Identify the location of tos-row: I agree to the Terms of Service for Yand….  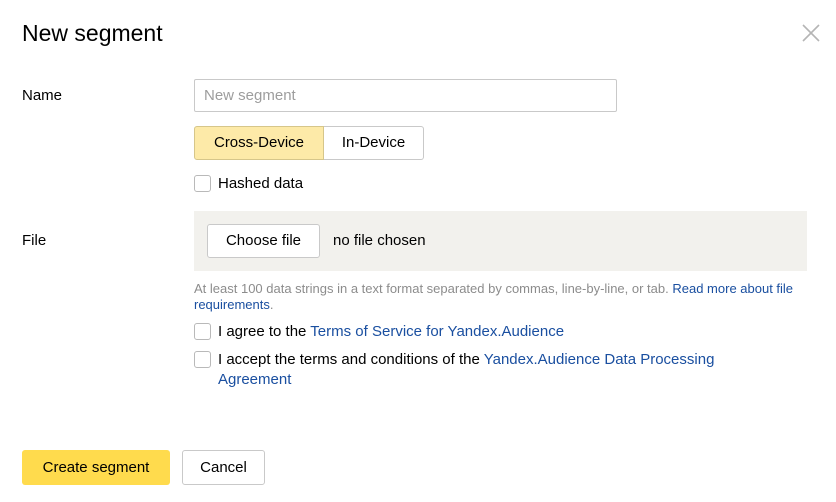
(379, 332).